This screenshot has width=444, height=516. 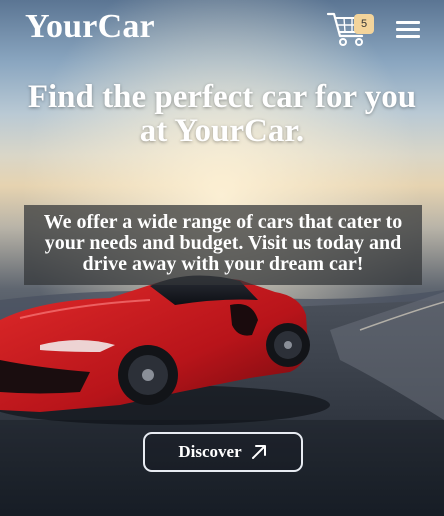 I want to click on discover-button-label: Discover, so click(x=210, y=451).